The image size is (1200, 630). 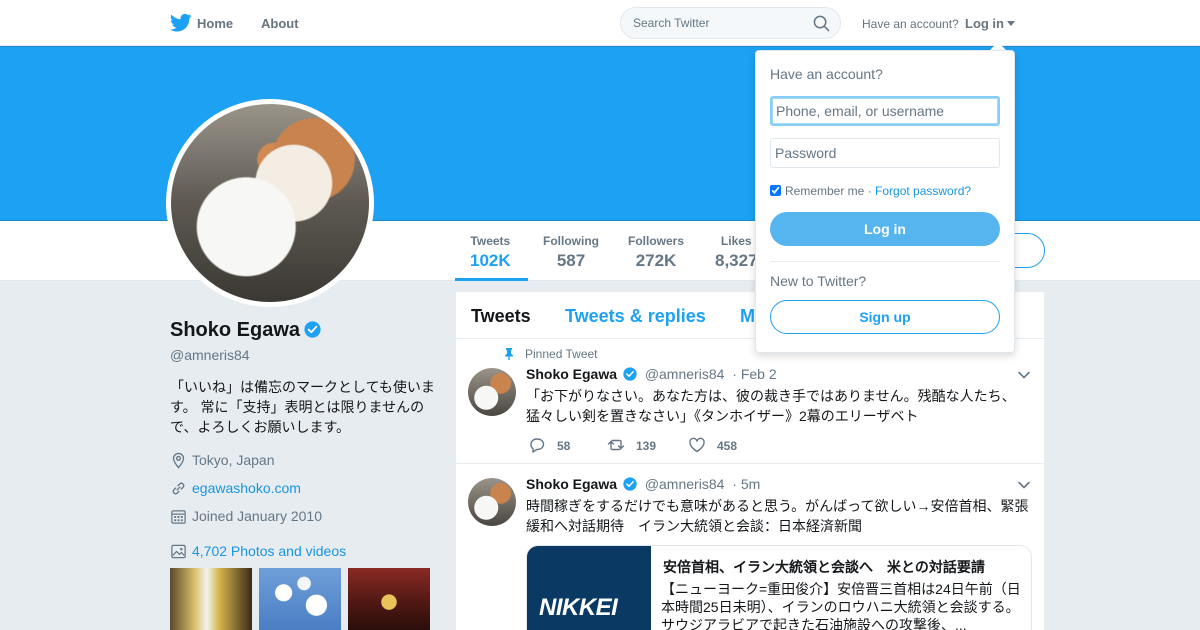 What do you see at coordinates (885, 153) in the screenshot?
I see `password-input` at bounding box center [885, 153].